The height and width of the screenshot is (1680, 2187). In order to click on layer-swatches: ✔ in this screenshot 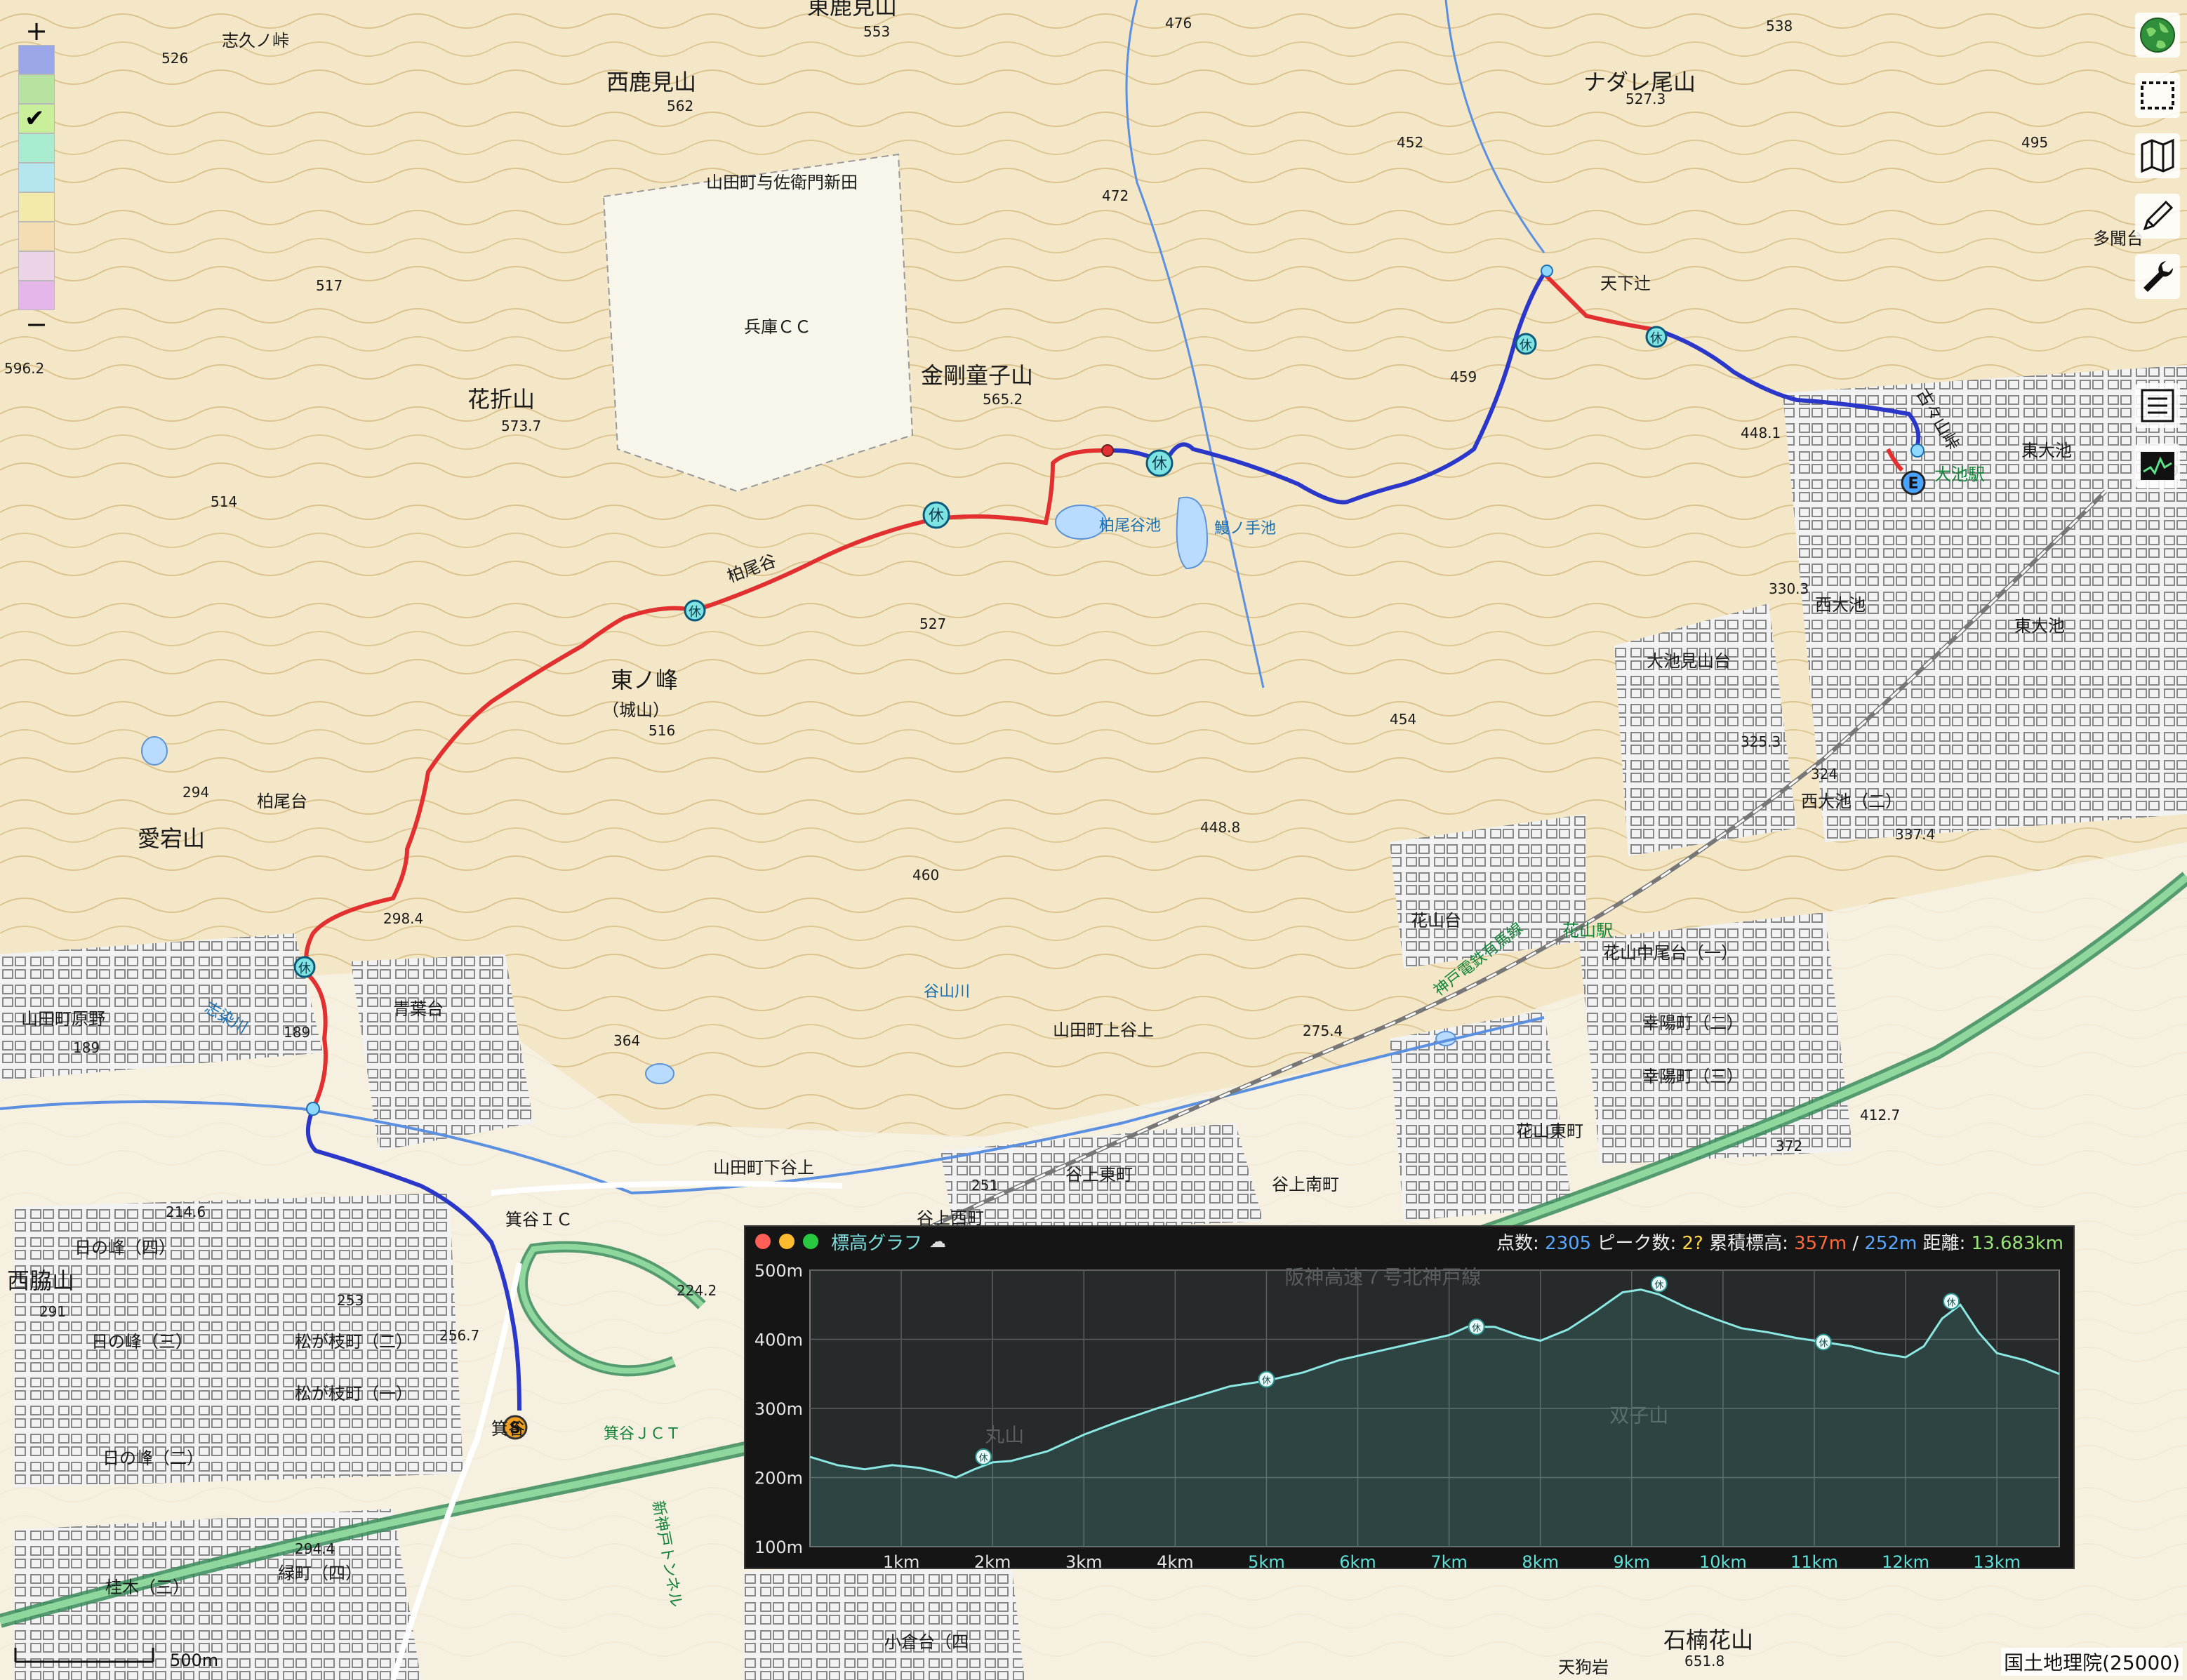, I will do `click(37, 177)`.